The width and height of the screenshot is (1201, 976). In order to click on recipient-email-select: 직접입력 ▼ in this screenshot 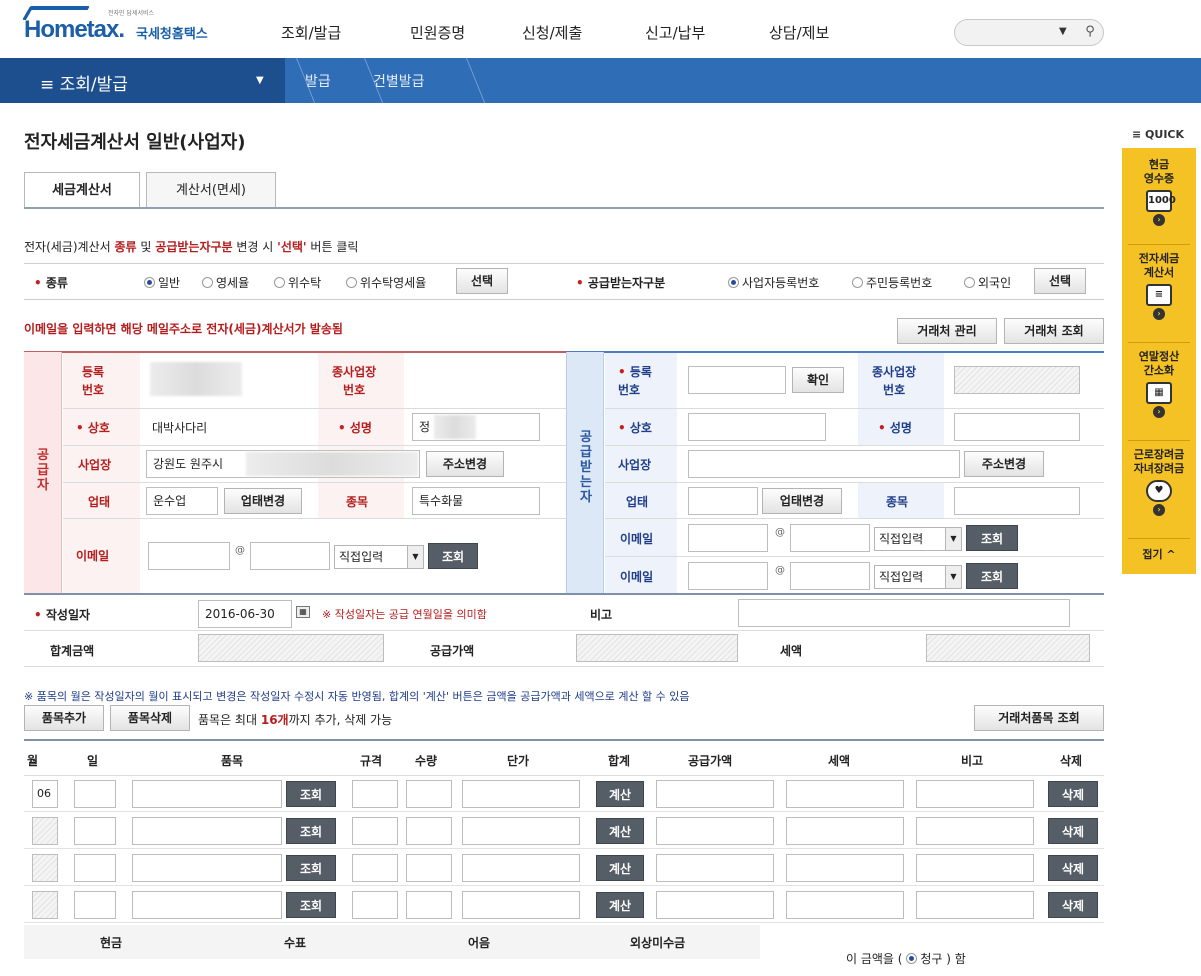, I will do `click(918, 539)`.